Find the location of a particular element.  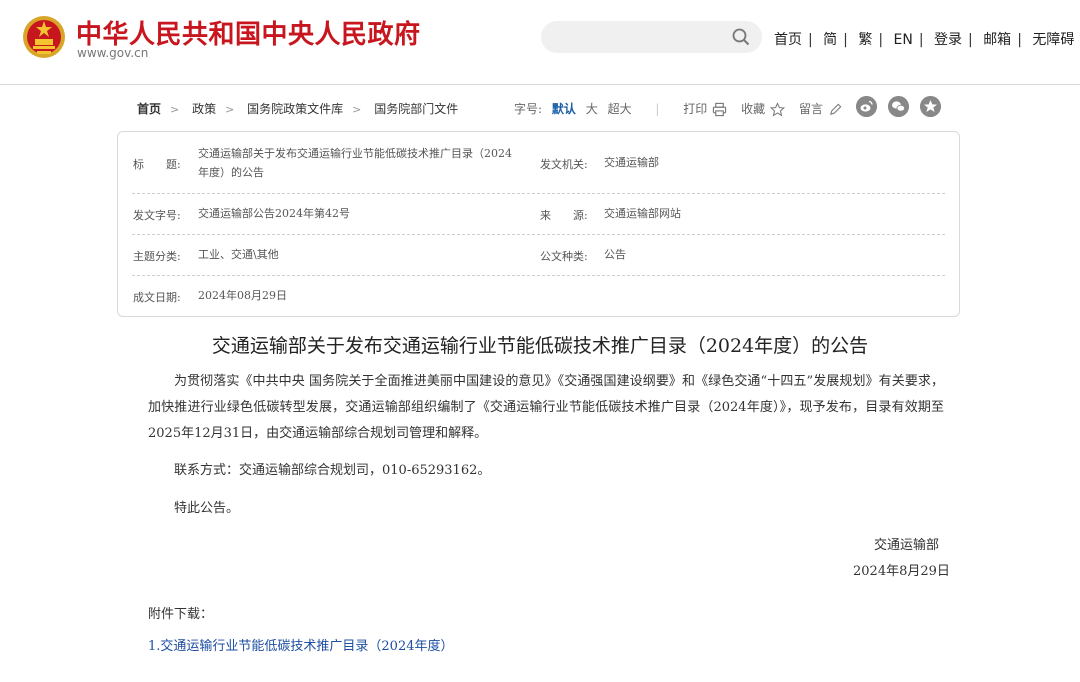

date-label: 成文日期: is located at coordinates (157, 297).